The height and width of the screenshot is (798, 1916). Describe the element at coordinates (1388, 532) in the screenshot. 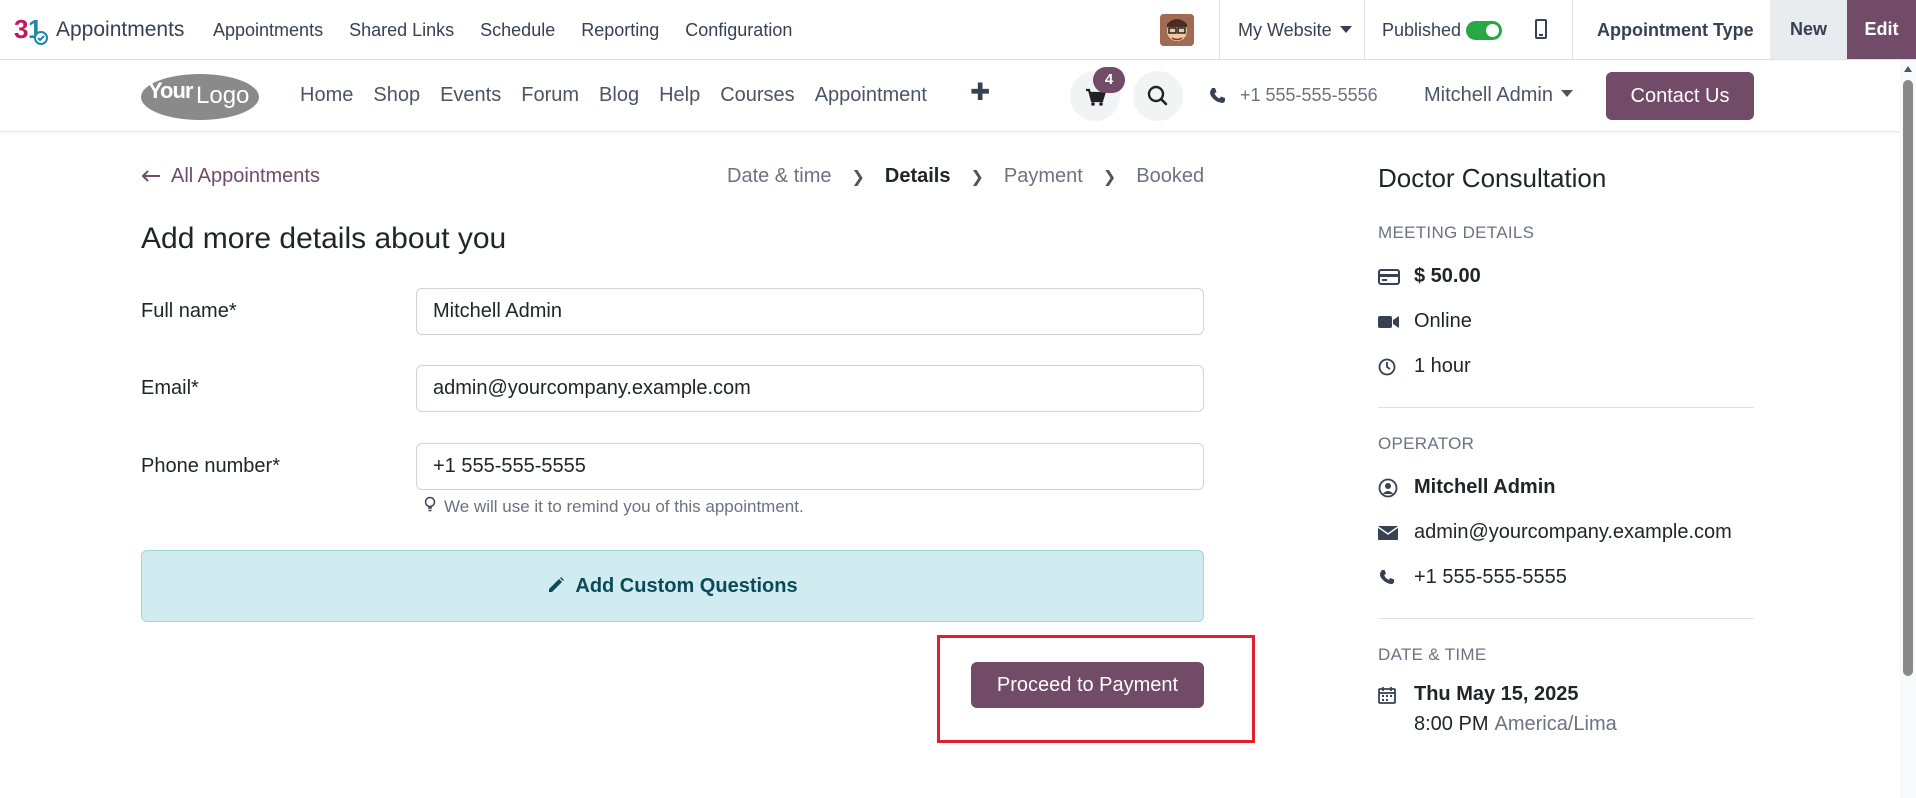

I see `envelope-icon` at that location.